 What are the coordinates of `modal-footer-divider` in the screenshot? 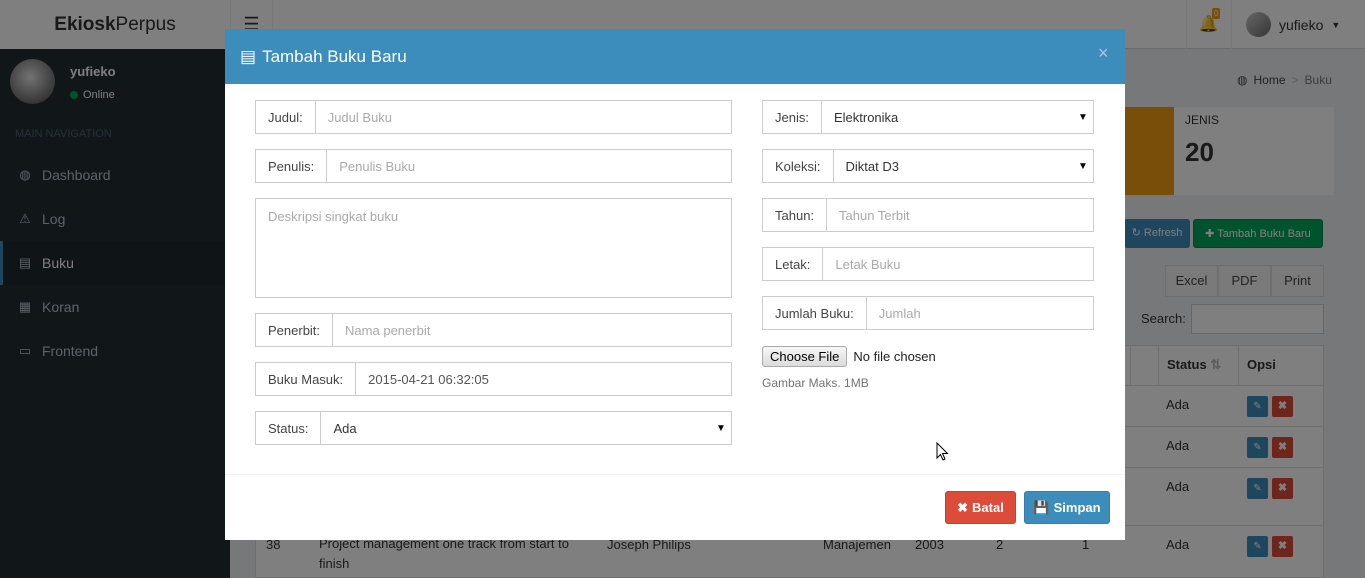 It's located at (675, 474).